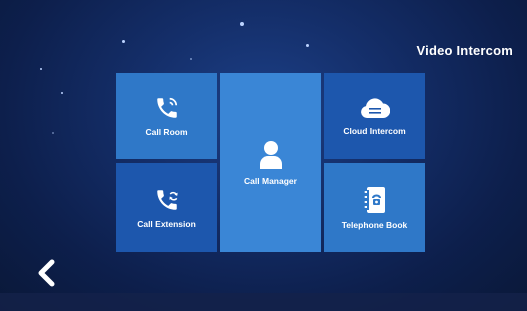 This screenshot has width=527, height=311. I want to click on call-room-tile: Call Room, so click(166, 116).